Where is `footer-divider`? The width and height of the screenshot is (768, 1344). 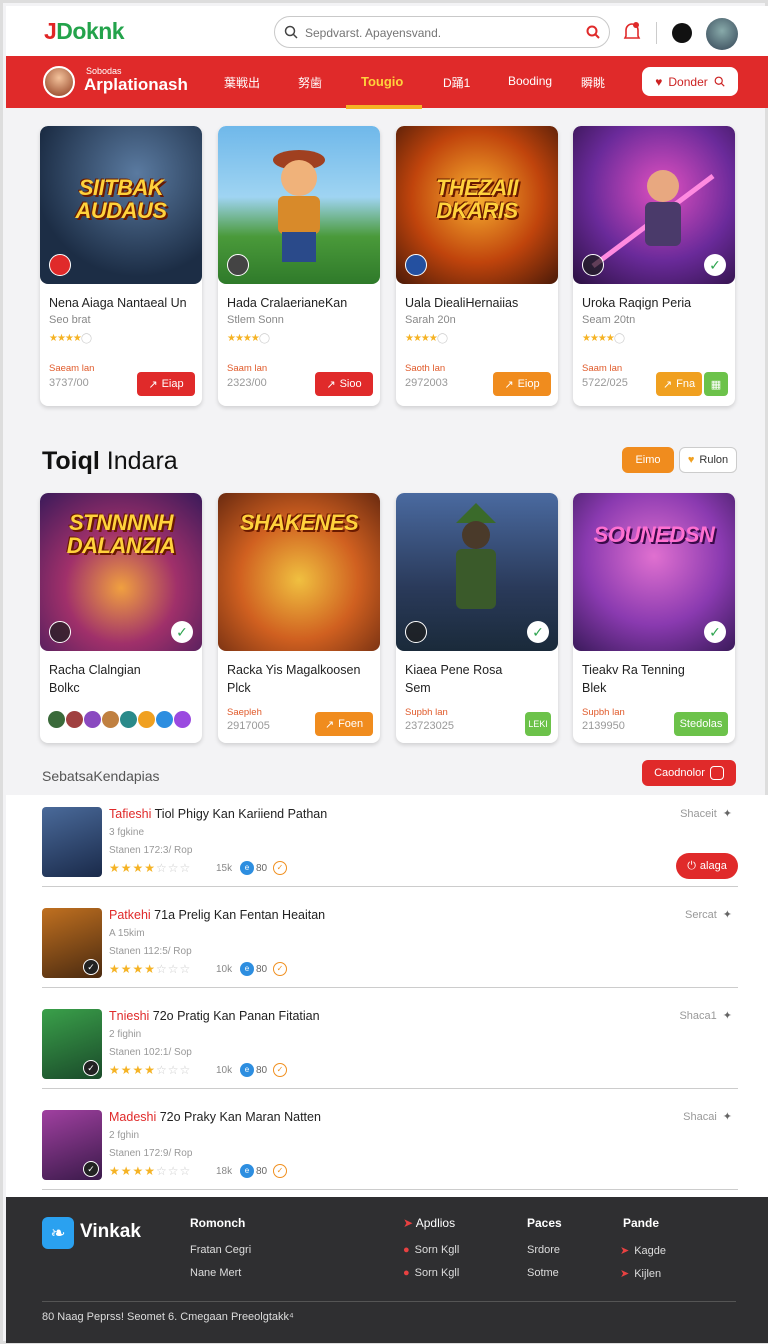
footer-divider is located at coordinates (389, 1301).